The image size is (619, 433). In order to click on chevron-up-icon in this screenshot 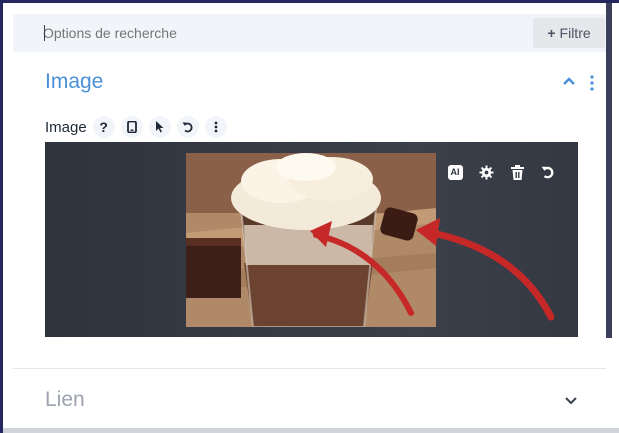, I will do `click(569, 81)`.